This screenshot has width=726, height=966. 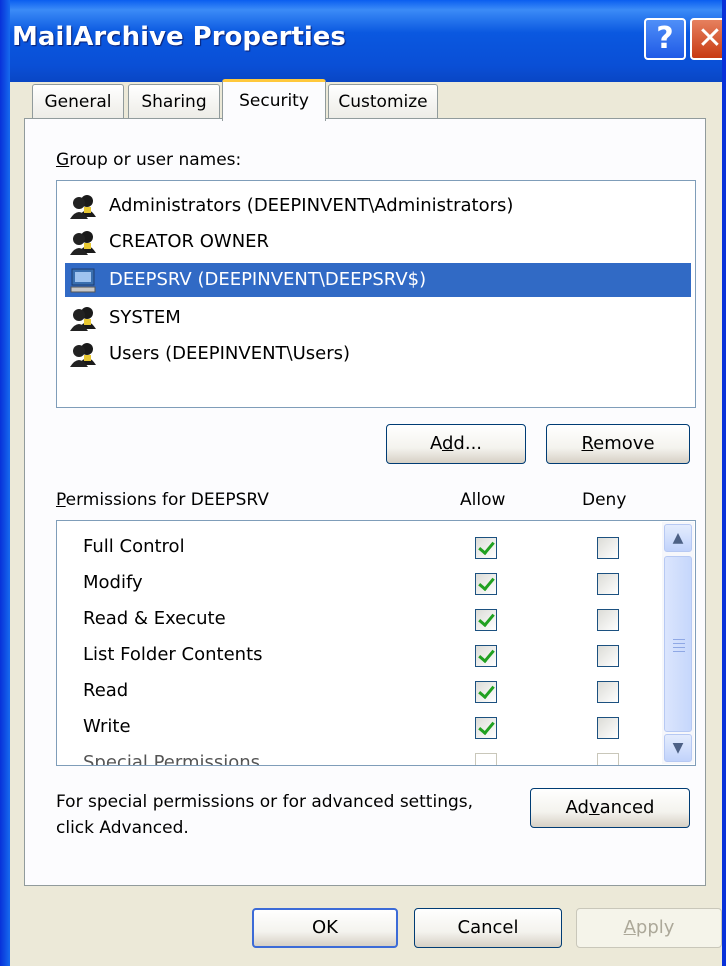 I want to click on tab-general: General, so click(x=78, y=102).